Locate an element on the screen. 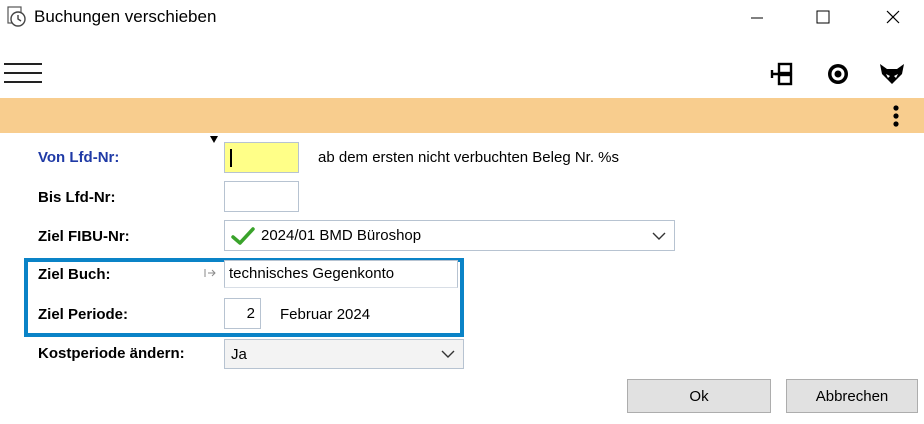 The width and height of the screenshot is (924, 424). action-bar is located at coordinates (462, 115).